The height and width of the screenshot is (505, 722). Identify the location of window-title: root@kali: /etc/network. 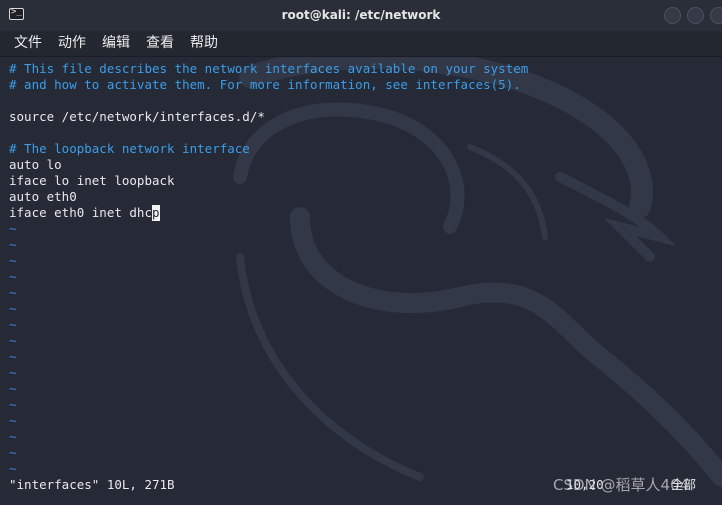
(361, 15).